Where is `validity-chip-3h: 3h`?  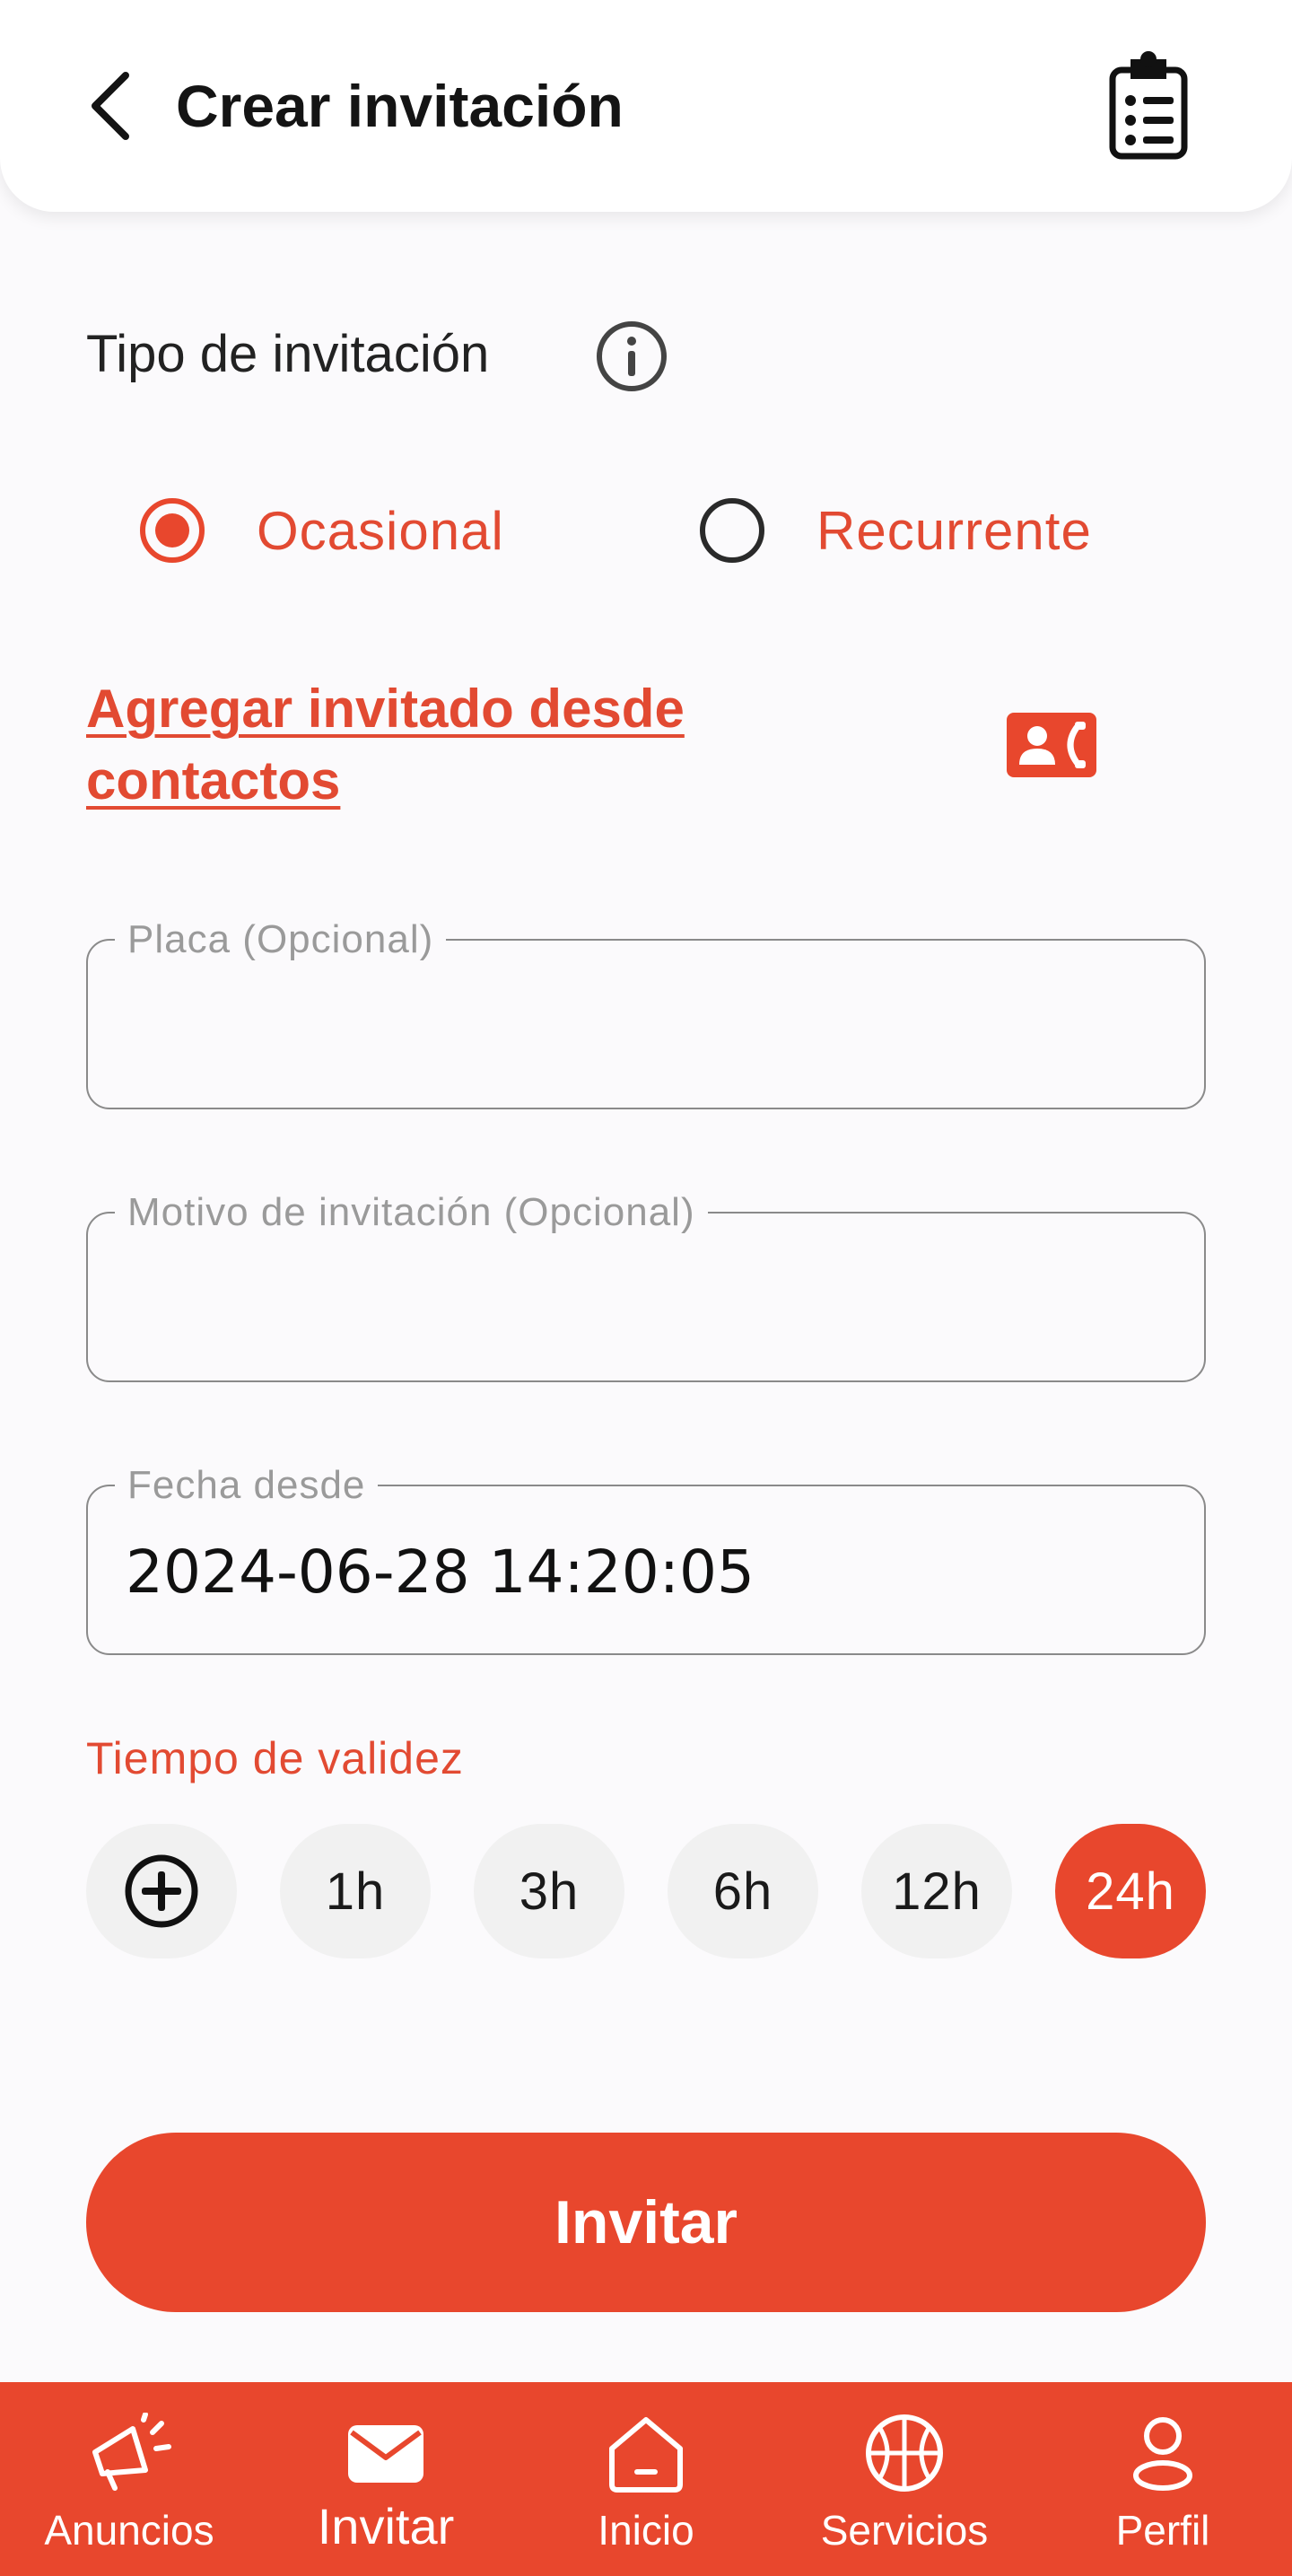
validity-chip-3h: 3h is located at coordinates (549, 1891).